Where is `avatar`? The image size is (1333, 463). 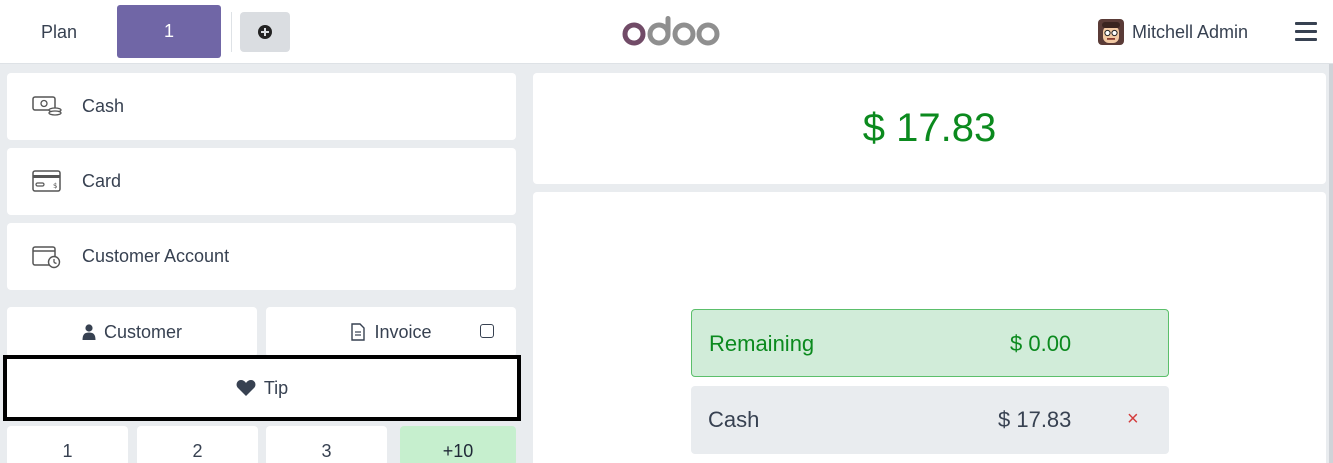
avatar is located at coordinates (1111, 32).